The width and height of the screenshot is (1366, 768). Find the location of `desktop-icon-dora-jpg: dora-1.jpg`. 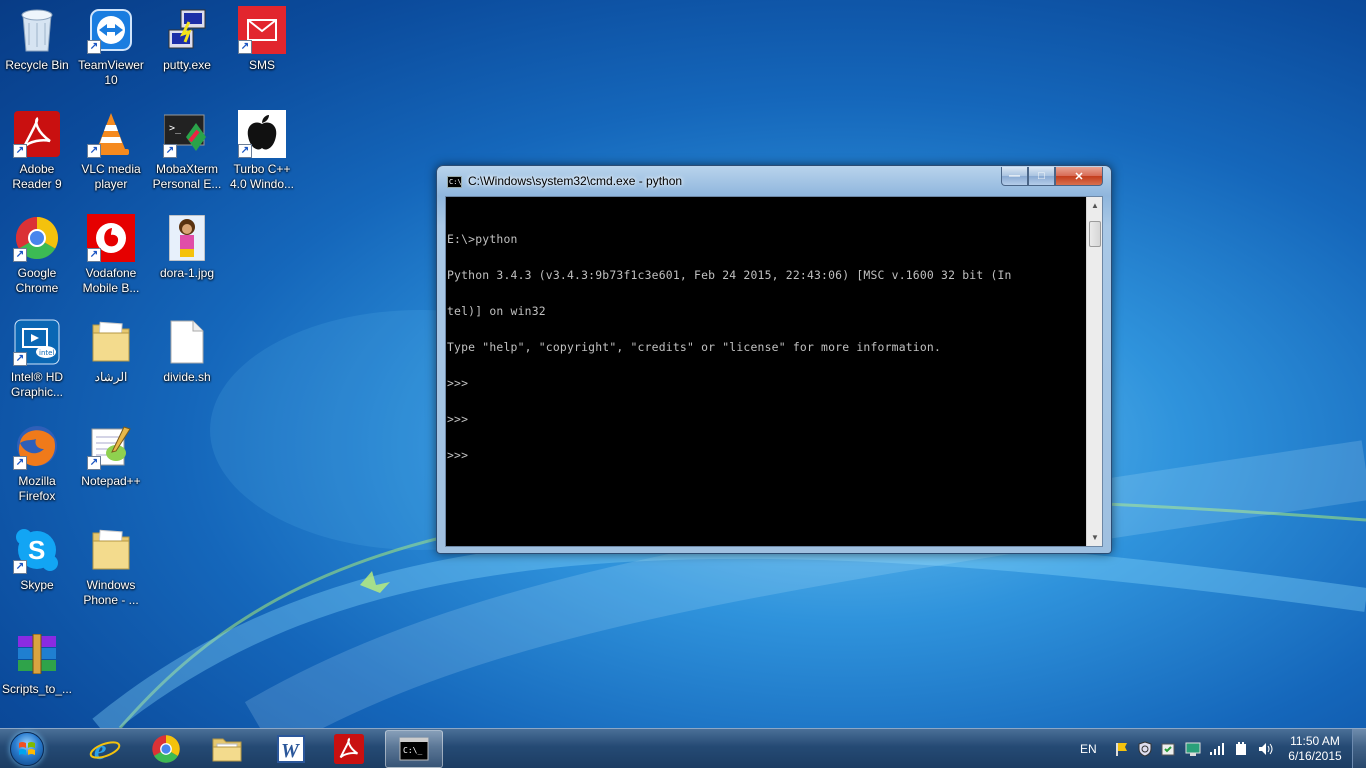

desktop-icon-dora-jpg: dora-1.jpg is located at coordinates (187, 256).